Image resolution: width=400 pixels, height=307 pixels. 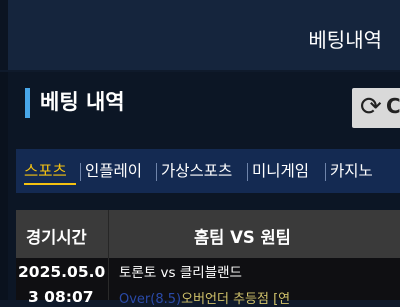 What do you see at coordinates (113, 170) in the screenshot?
I see `tab-inplay: 인플레이` at bounding box center [113, 170].